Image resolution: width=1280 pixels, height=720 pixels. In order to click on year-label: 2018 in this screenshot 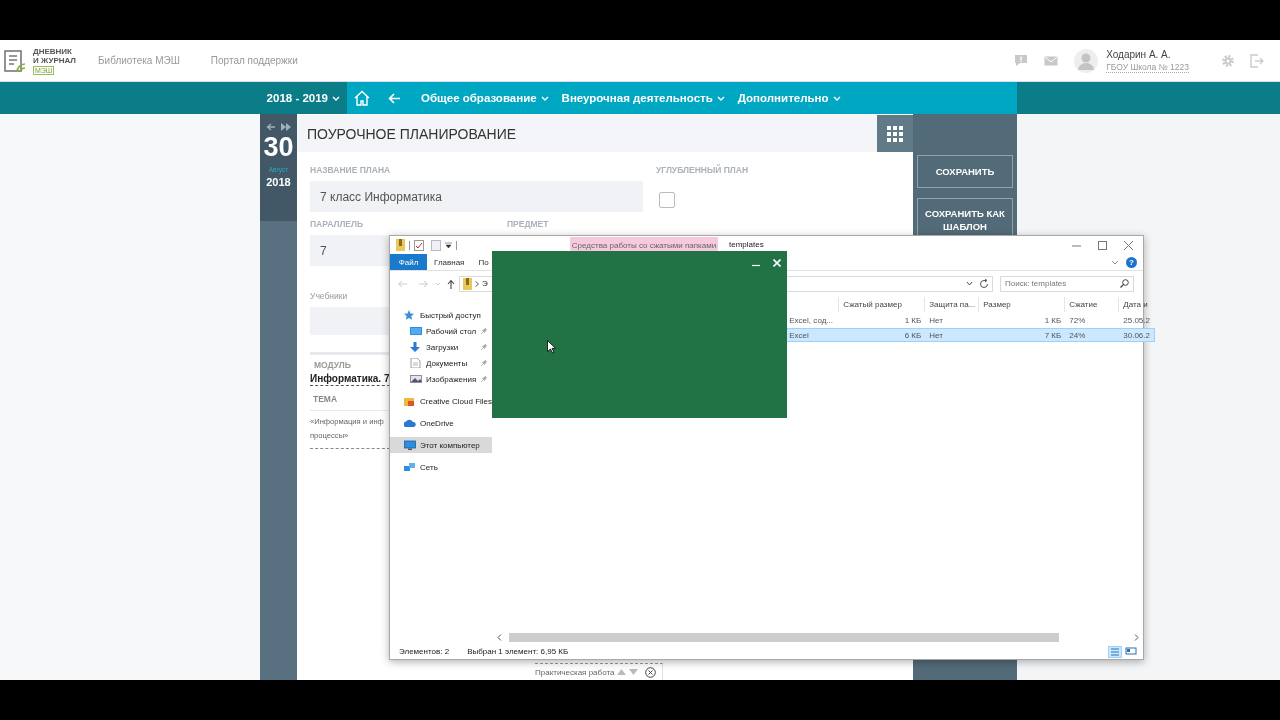, I will do `click(278, 182)`.